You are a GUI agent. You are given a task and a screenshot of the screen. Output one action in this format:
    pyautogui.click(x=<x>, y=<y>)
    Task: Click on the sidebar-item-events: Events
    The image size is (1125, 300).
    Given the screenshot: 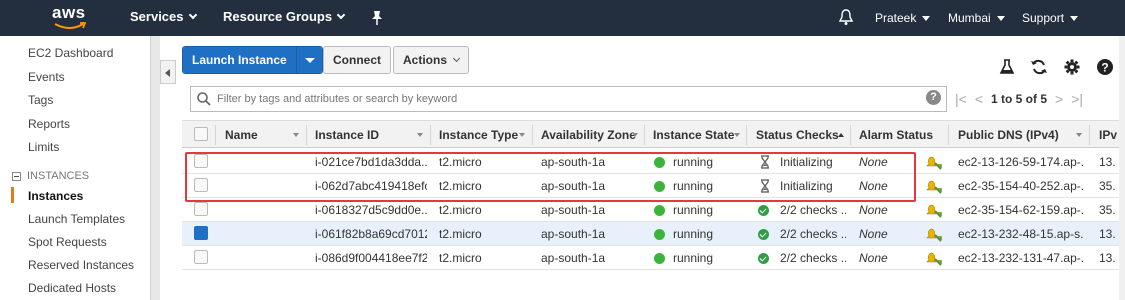 What is the action you would take?
    pyautogui.click(x=46, y=77)
    